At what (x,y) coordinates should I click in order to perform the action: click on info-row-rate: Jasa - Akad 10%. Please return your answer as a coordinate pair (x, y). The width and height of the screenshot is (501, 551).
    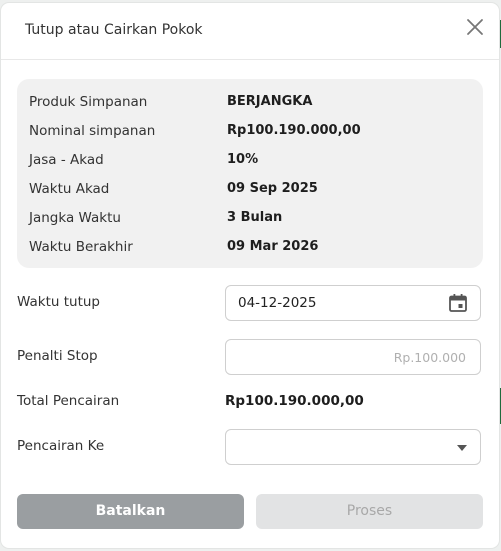
    Looking at the image, I should click on (249, 162).